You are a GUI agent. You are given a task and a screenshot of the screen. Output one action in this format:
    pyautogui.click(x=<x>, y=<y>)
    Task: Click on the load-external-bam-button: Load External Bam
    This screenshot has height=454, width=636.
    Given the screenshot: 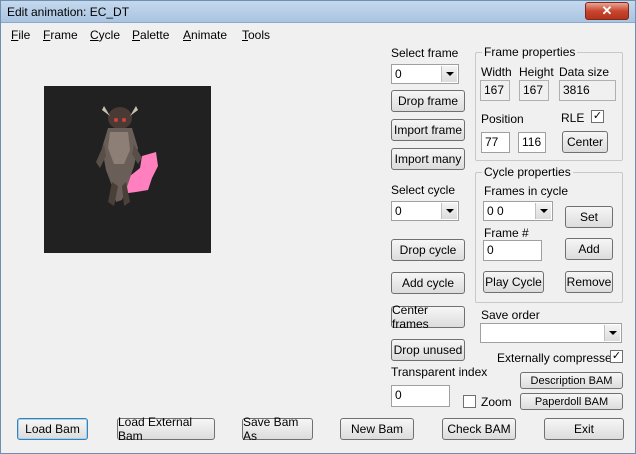 What is the action you would take?
    pyautogui.click(x=166, y=429)
    